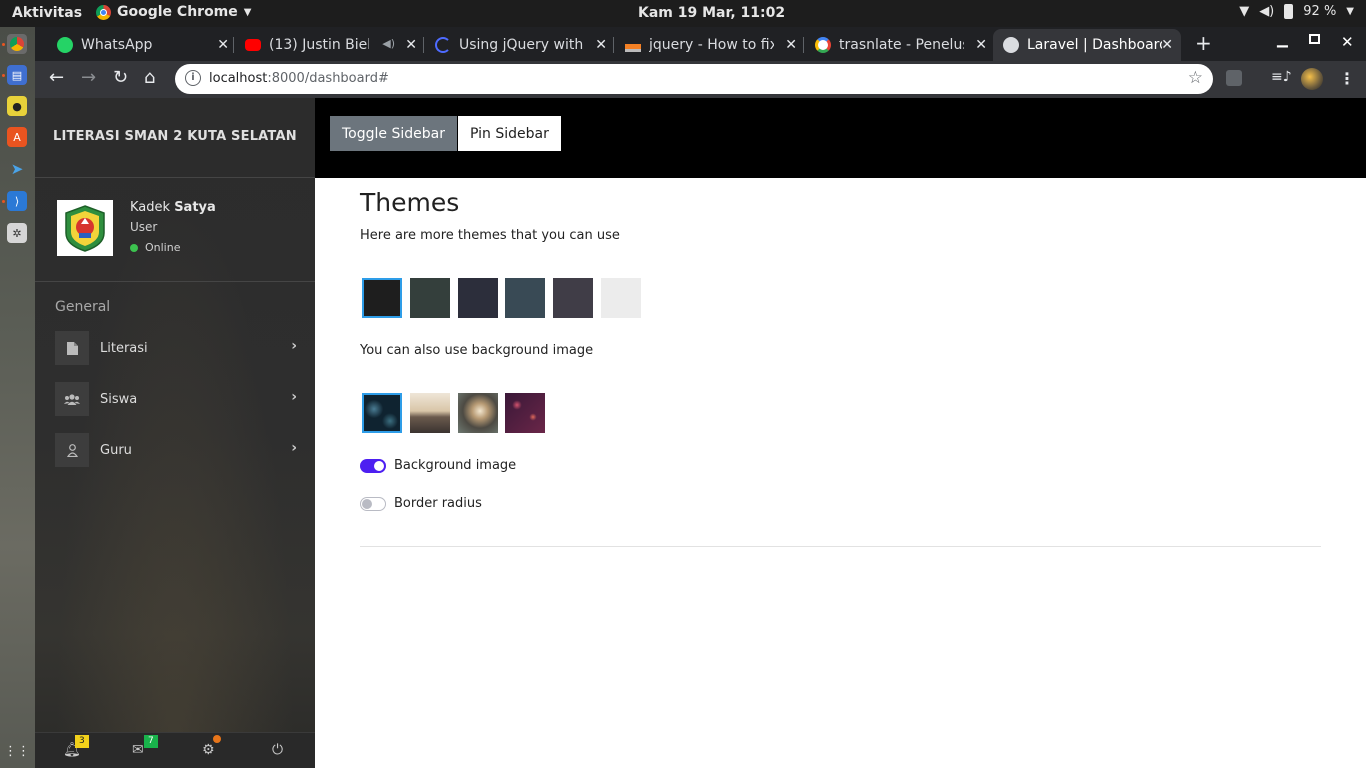 This screenshot has height=768, width=1366. What do you see at coordinates (373, 465) in the screenshot?
I see `background-image-switch` at bounding box center [373, 465].